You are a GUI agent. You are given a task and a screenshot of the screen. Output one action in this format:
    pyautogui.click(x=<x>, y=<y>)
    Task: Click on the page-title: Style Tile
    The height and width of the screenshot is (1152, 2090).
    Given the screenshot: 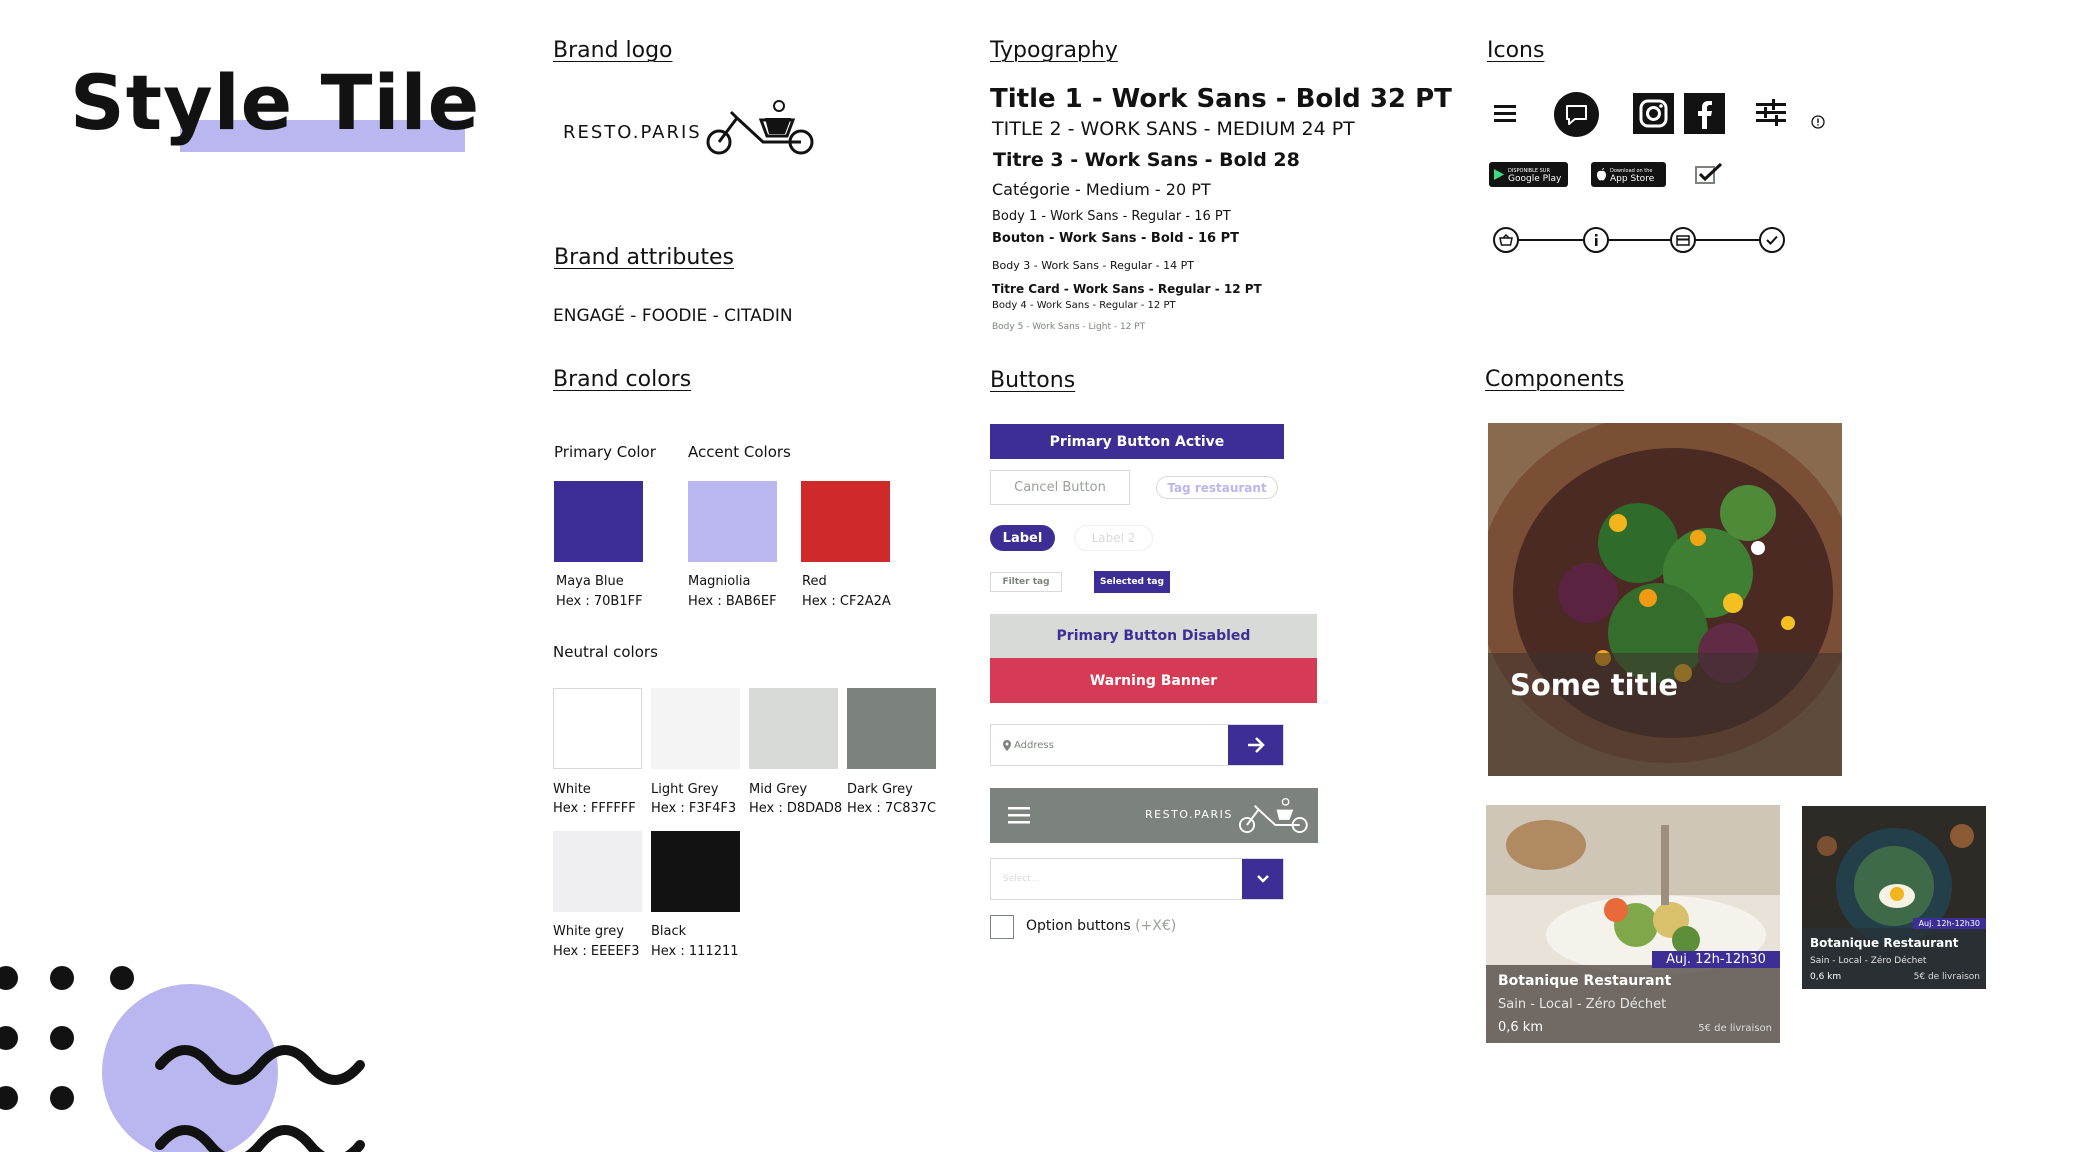 What is the action you would take?
    pyautogui.click(x=275, y=102)
    